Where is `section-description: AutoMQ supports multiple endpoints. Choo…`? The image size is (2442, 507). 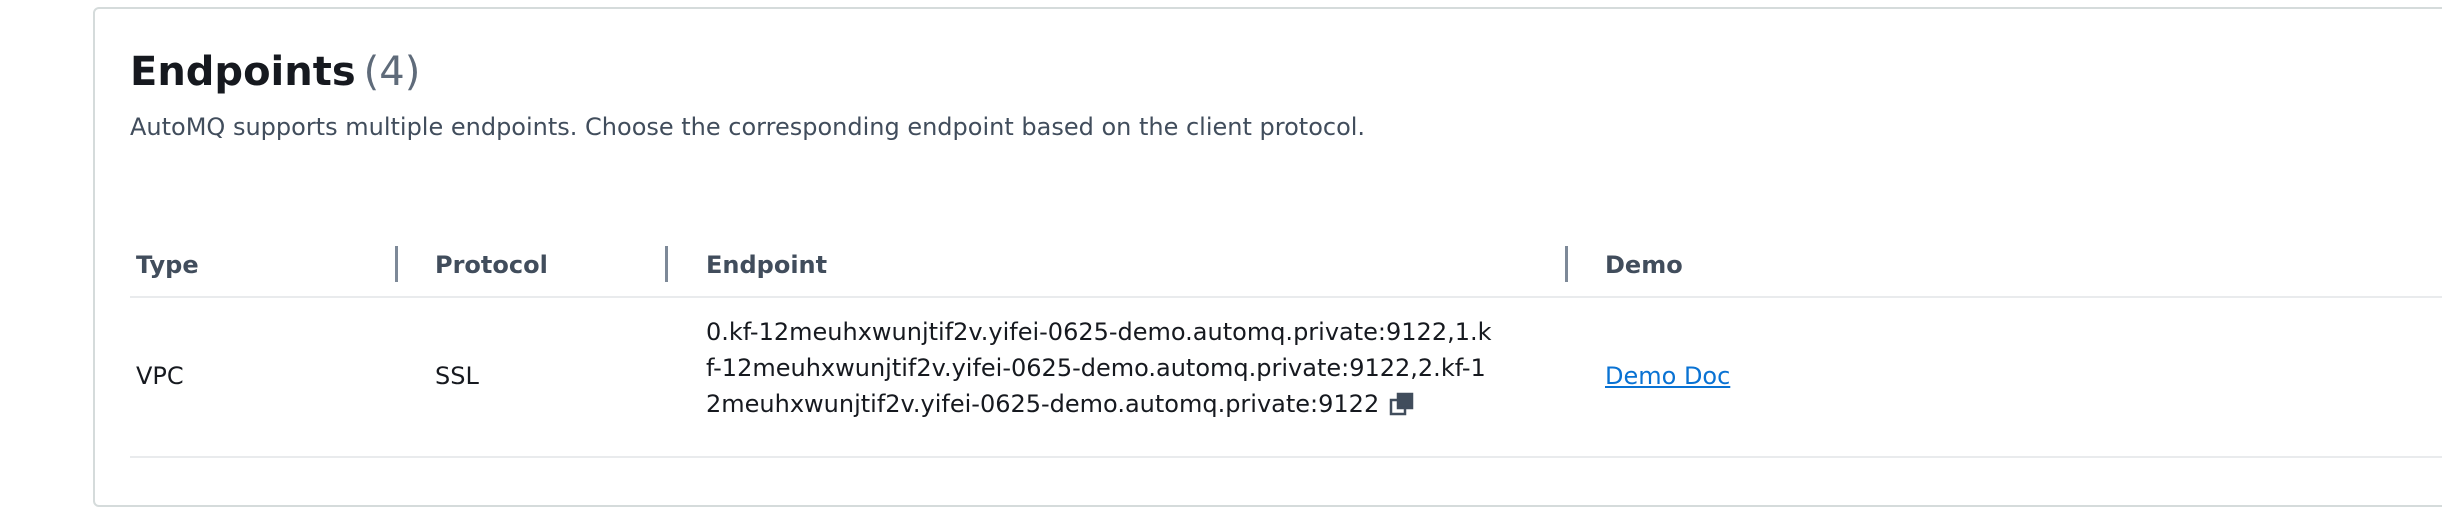
section-description: AutoMQ supports multiple endpoints. Choo… is located at coordinates (748, 127).